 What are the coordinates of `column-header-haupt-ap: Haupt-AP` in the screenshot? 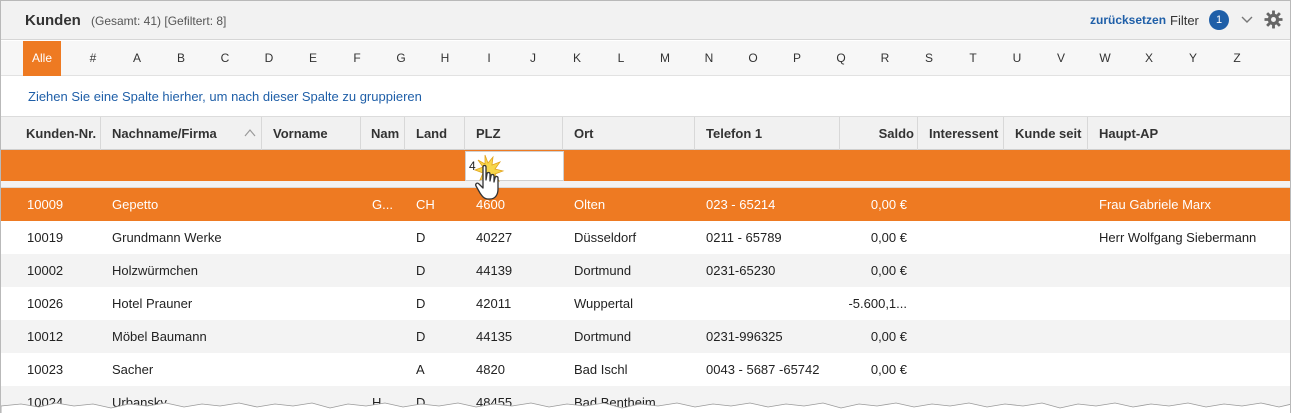 It's located at (1189, 133).